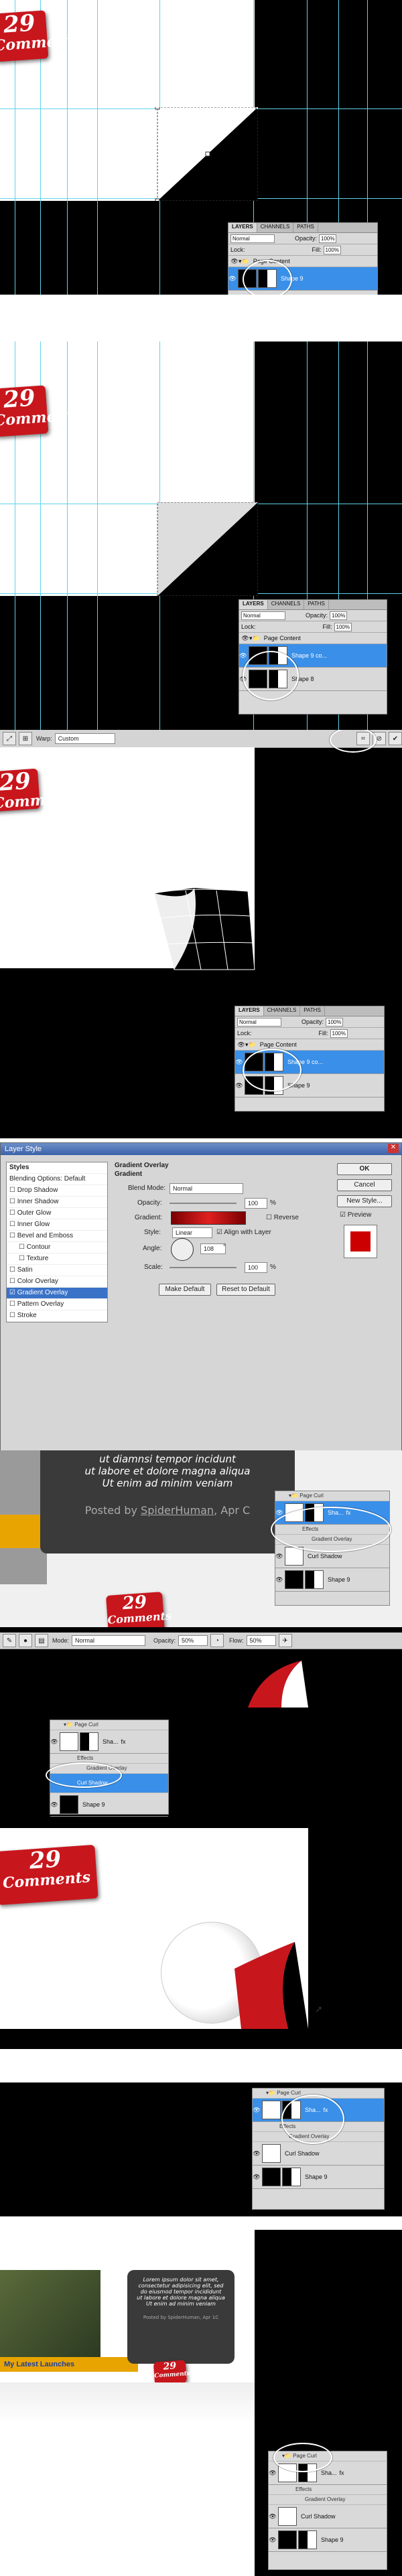  I want to click on style-item: Blending Options: Default, so click(57, 1179).